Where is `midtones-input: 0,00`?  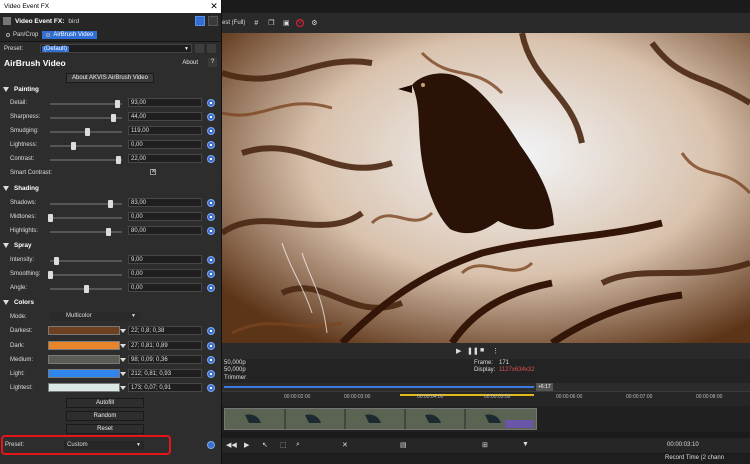 midtones-input: 0,00 is located at coordinates (165, 216).